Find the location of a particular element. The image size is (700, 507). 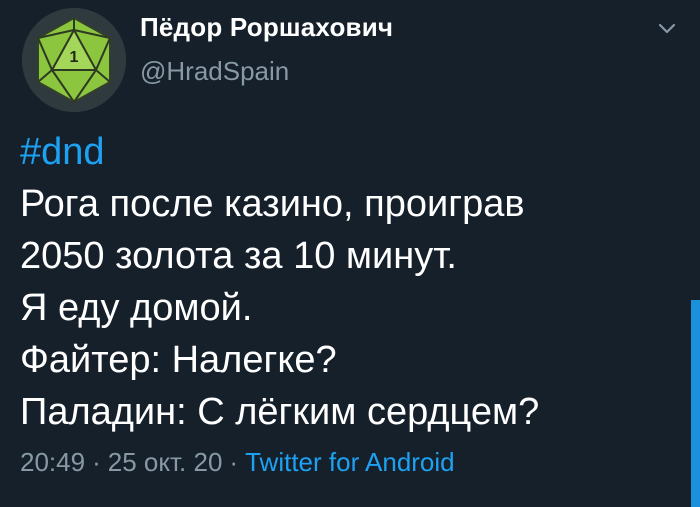

d20-dice-icon: 1 is located at coordinates (74, 60).